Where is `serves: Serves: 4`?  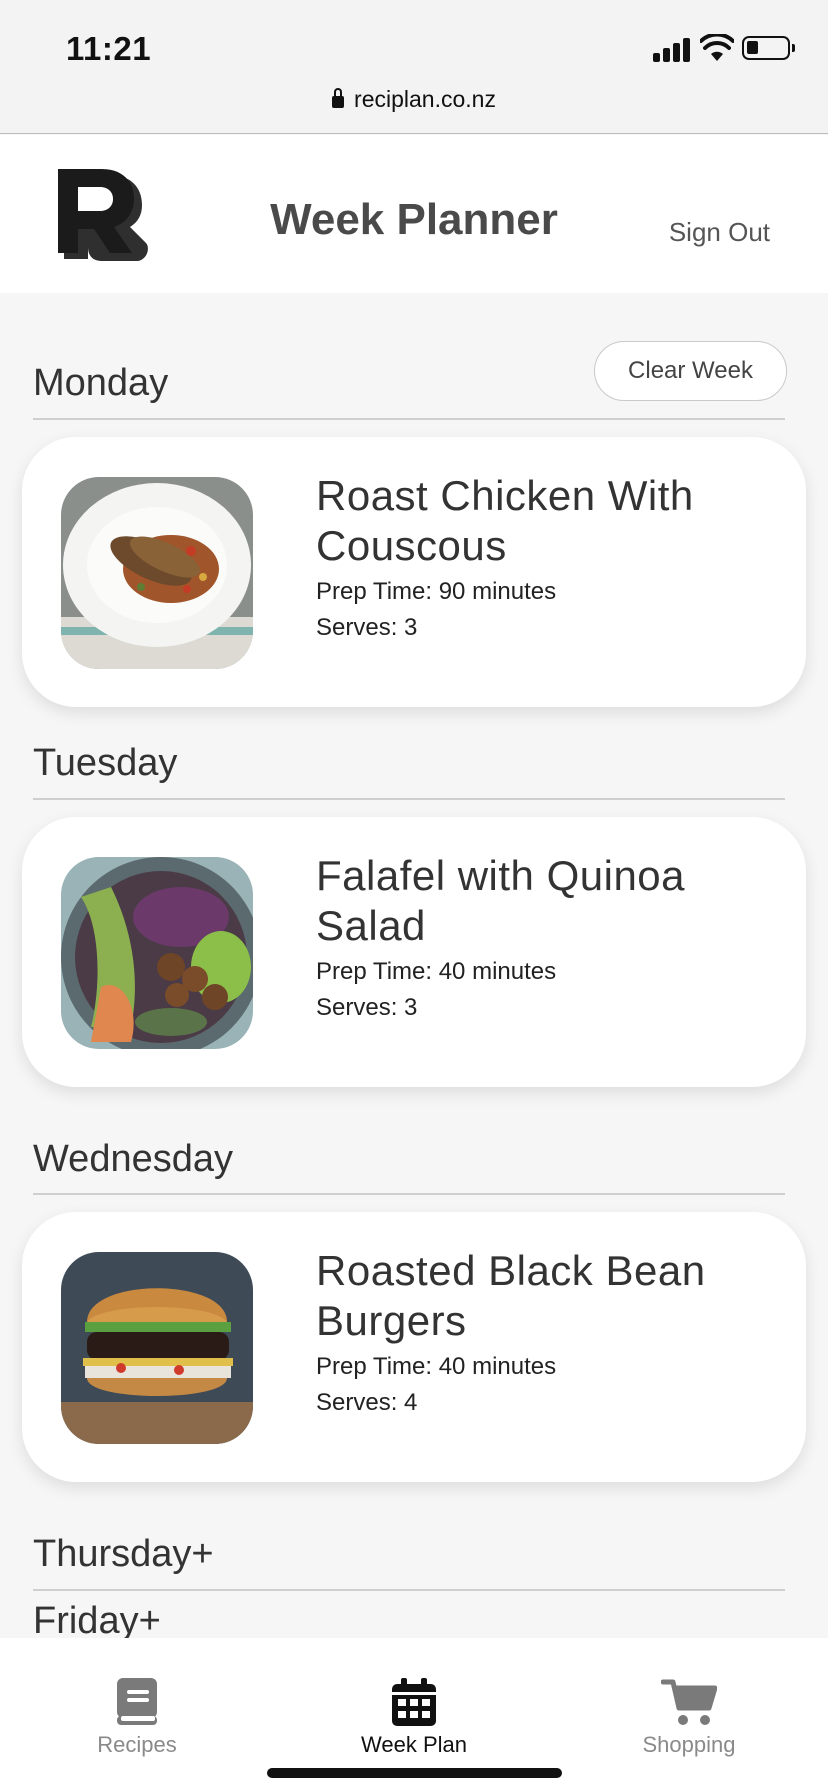
serves: Serves: 4 is located at coordinates (367, 1402).